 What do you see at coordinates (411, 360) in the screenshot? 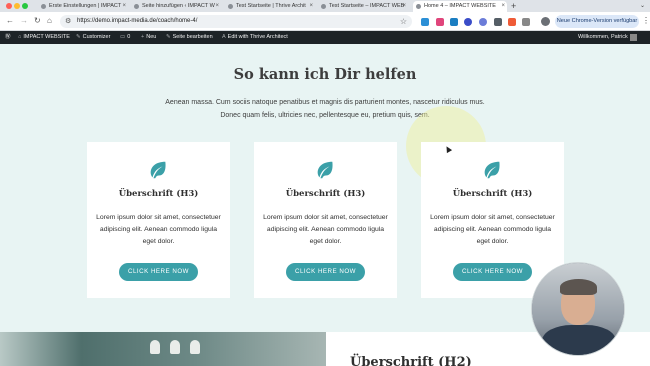
I see `next-section-title: Überschrift (H2)` at bounding box center [411, 360].